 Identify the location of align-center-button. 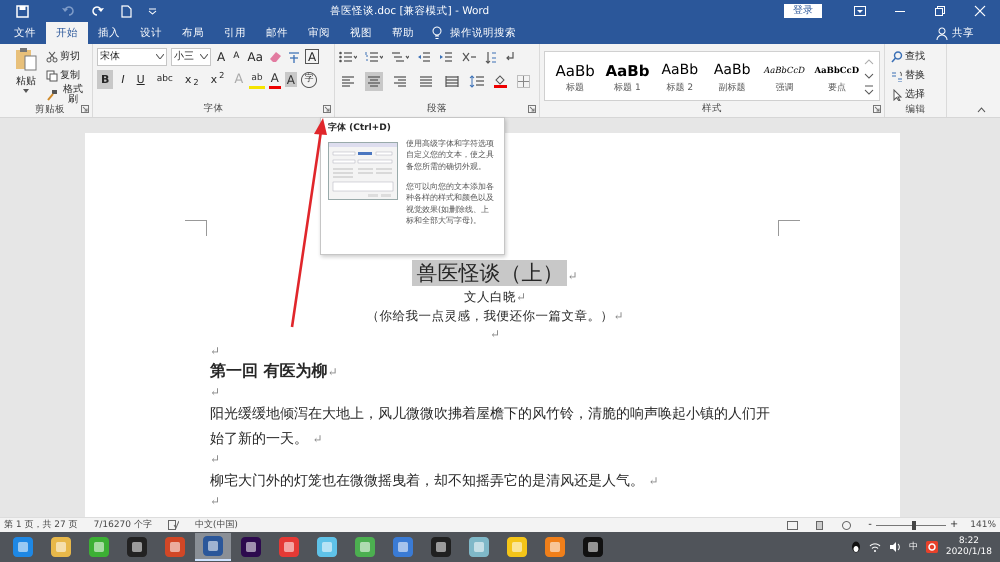
(374, 81).